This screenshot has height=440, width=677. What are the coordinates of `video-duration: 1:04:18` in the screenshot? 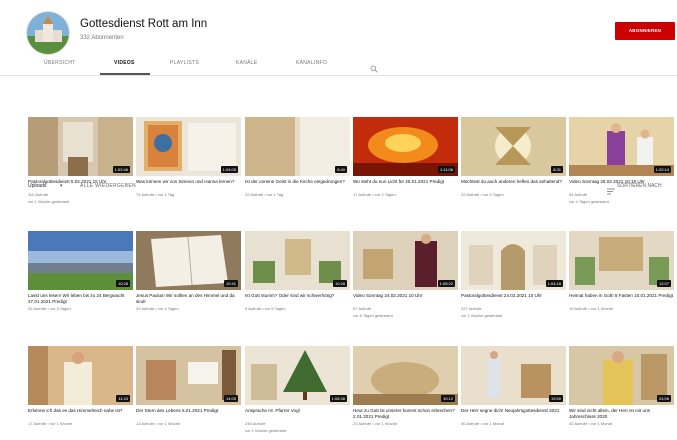 It's located at (554, 283).